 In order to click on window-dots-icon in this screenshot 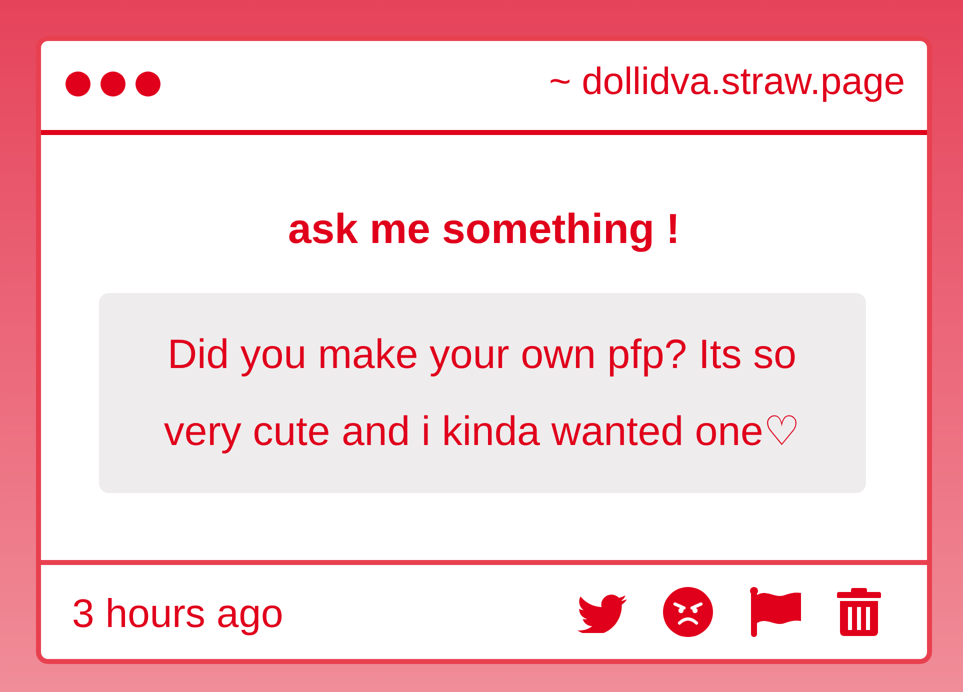, I will do `click(113, 83)`.